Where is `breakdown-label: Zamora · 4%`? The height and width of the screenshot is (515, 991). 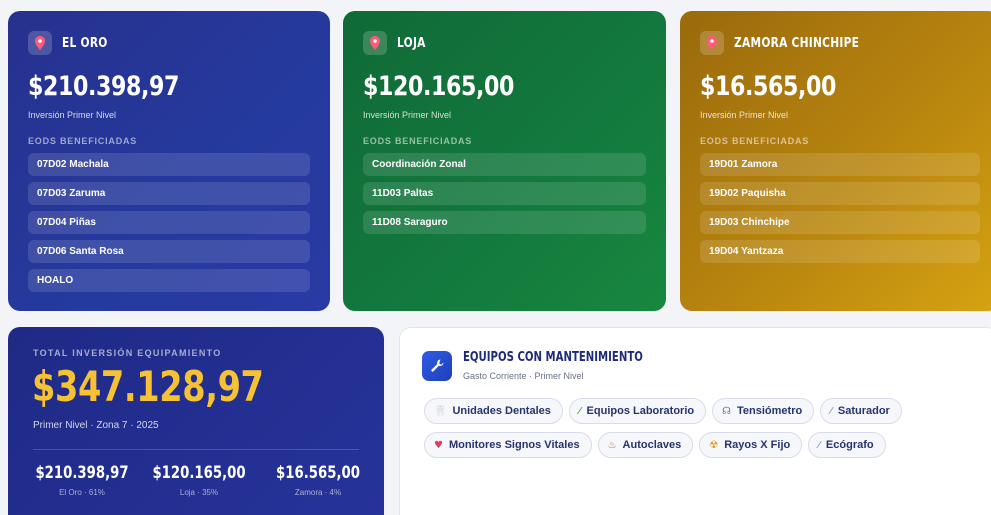 breakdown-label: Zamora · 4% is located at coordinates (318, 492).